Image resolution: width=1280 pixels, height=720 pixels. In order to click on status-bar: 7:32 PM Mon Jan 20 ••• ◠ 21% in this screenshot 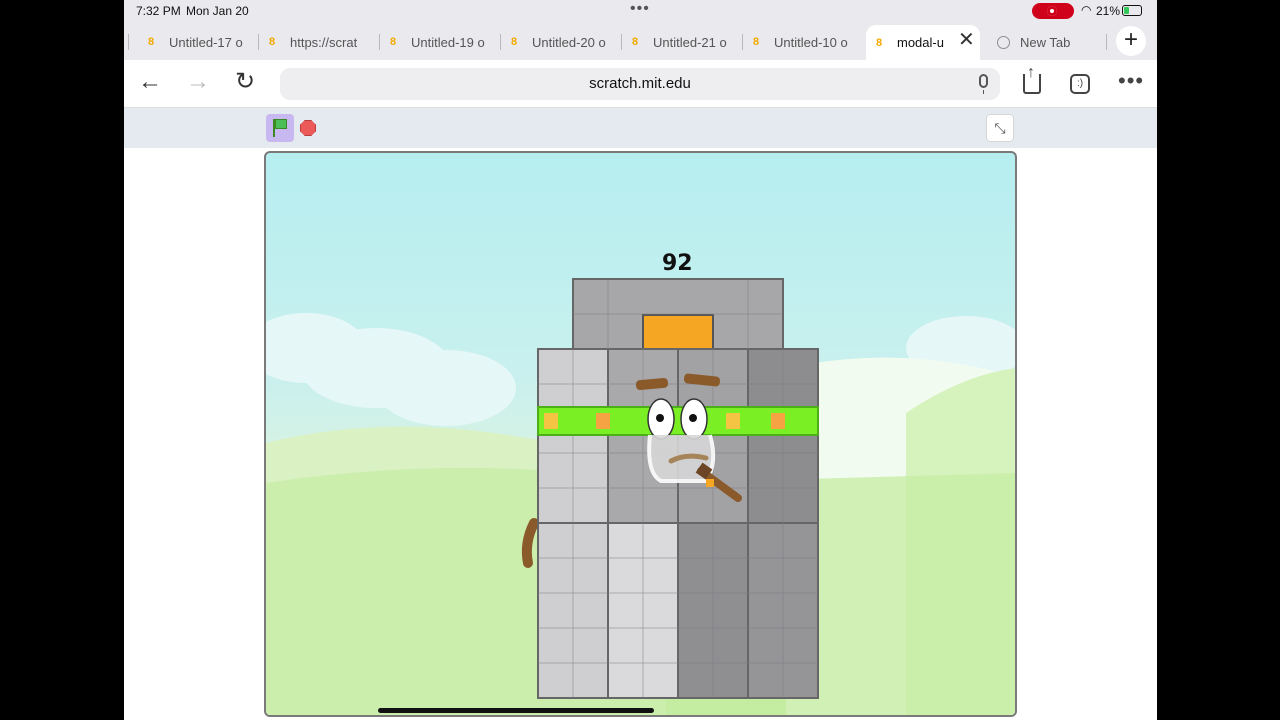, I will do `click(640, 11)`.